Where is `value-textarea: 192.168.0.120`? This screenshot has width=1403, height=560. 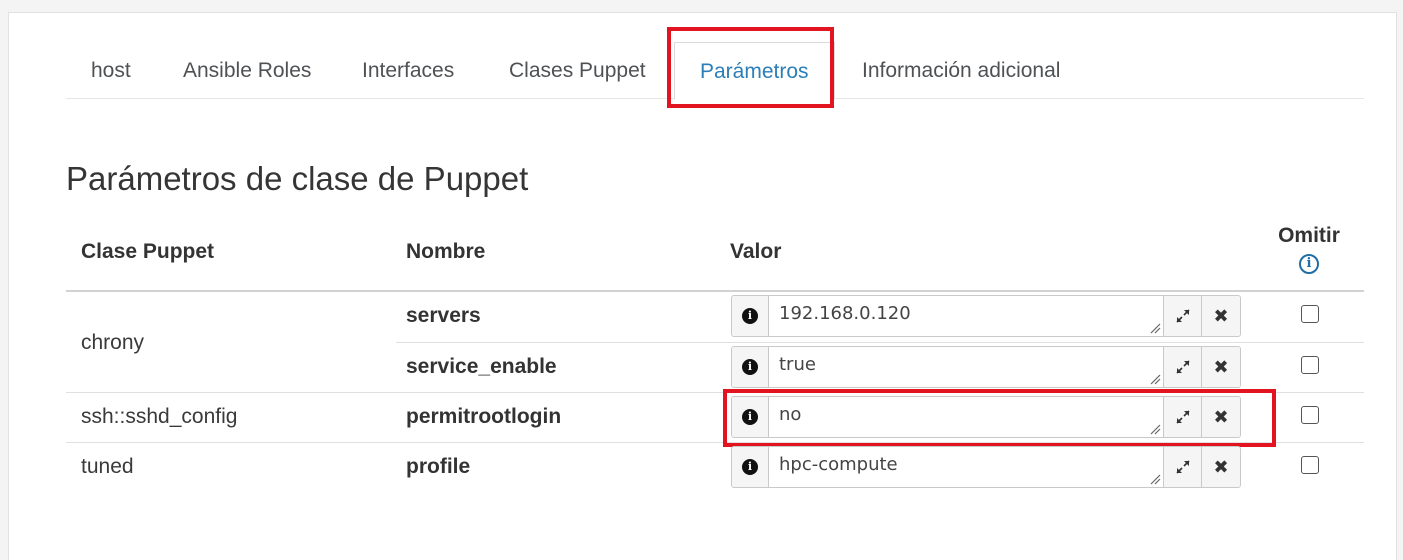
value-textarea: 192.168.0.120 is located at coordinates (966, 316).